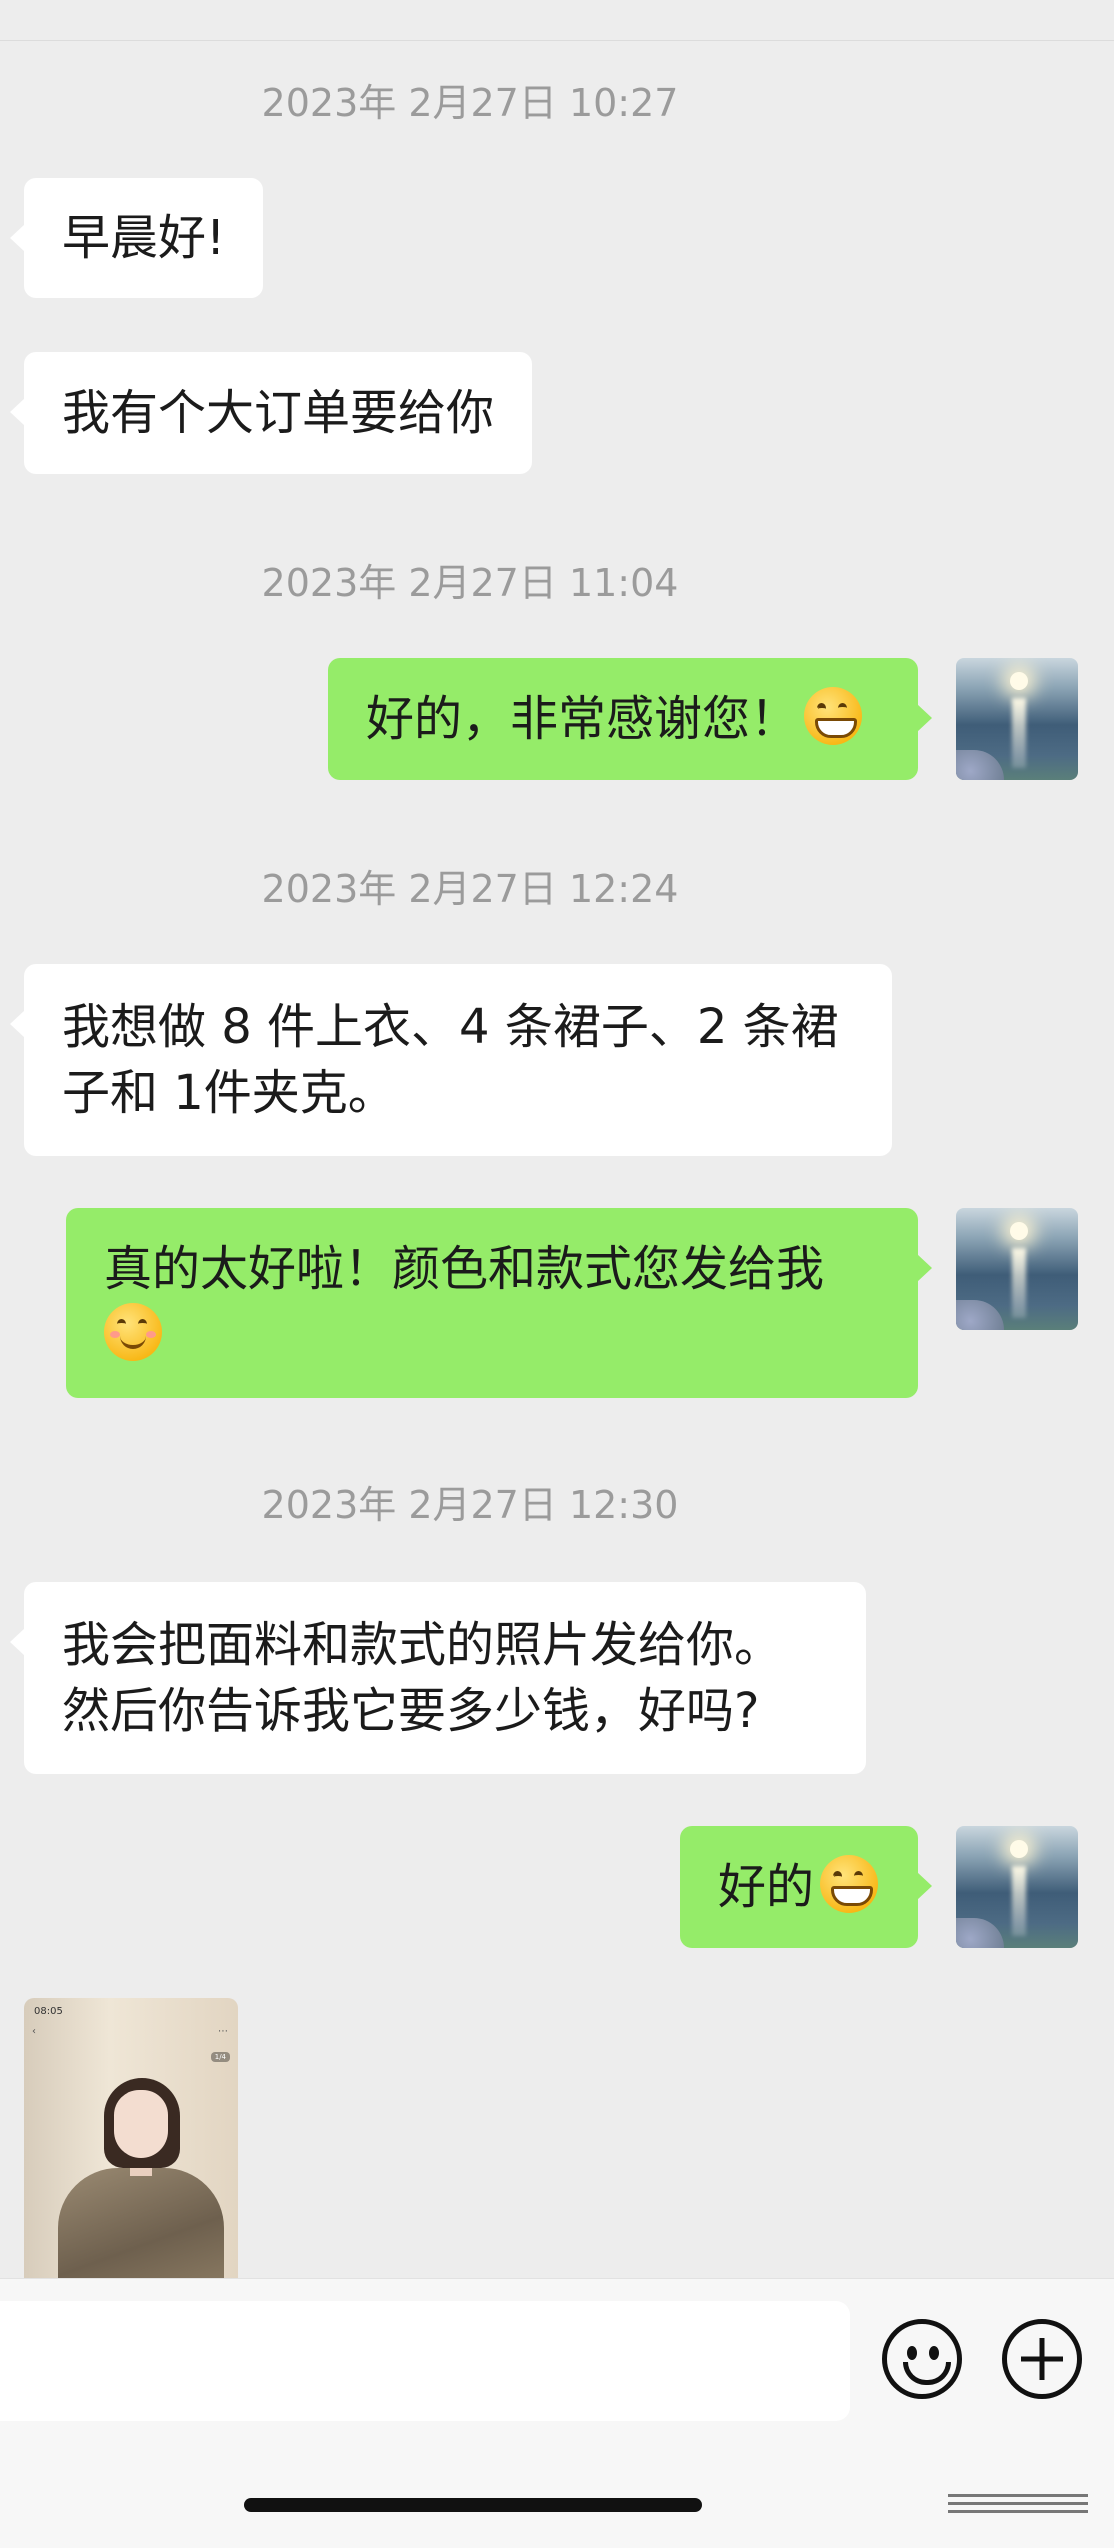 This screenshot has width=1114, height=2548. I want to click on incoming-message: 早晨好!, so click(136, 238).